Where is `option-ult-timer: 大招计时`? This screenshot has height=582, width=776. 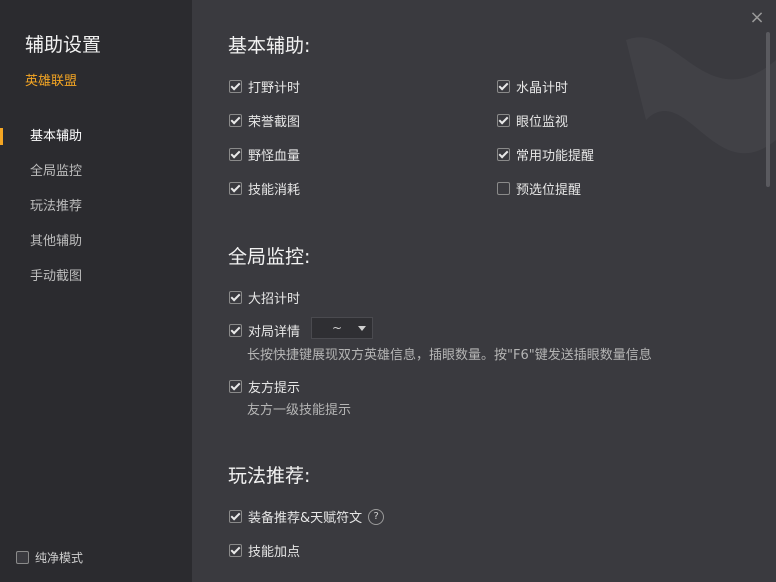
option-ult-timer: 大招计时 is located at coordinates (264, 297).